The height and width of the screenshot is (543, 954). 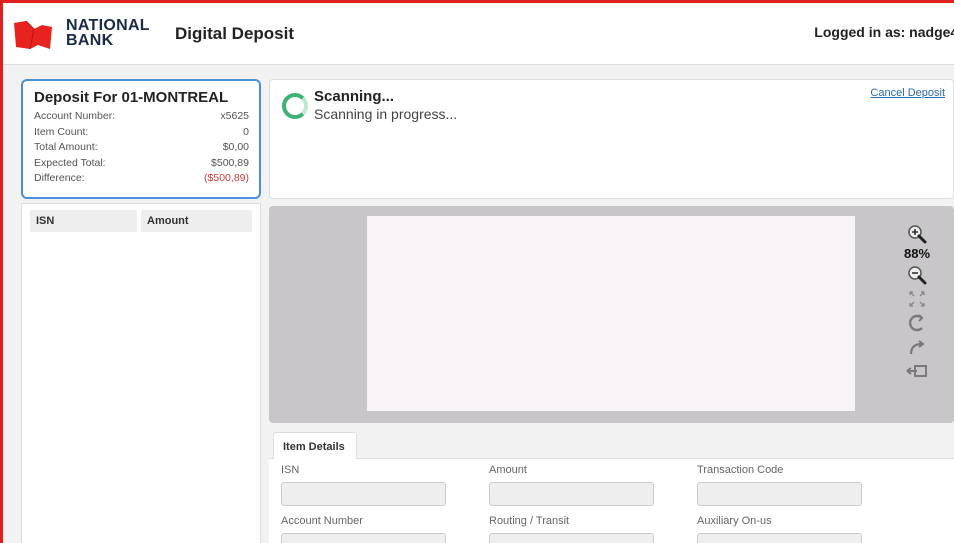 I want to click on summary-value: 0, so click(x=246, y=131).